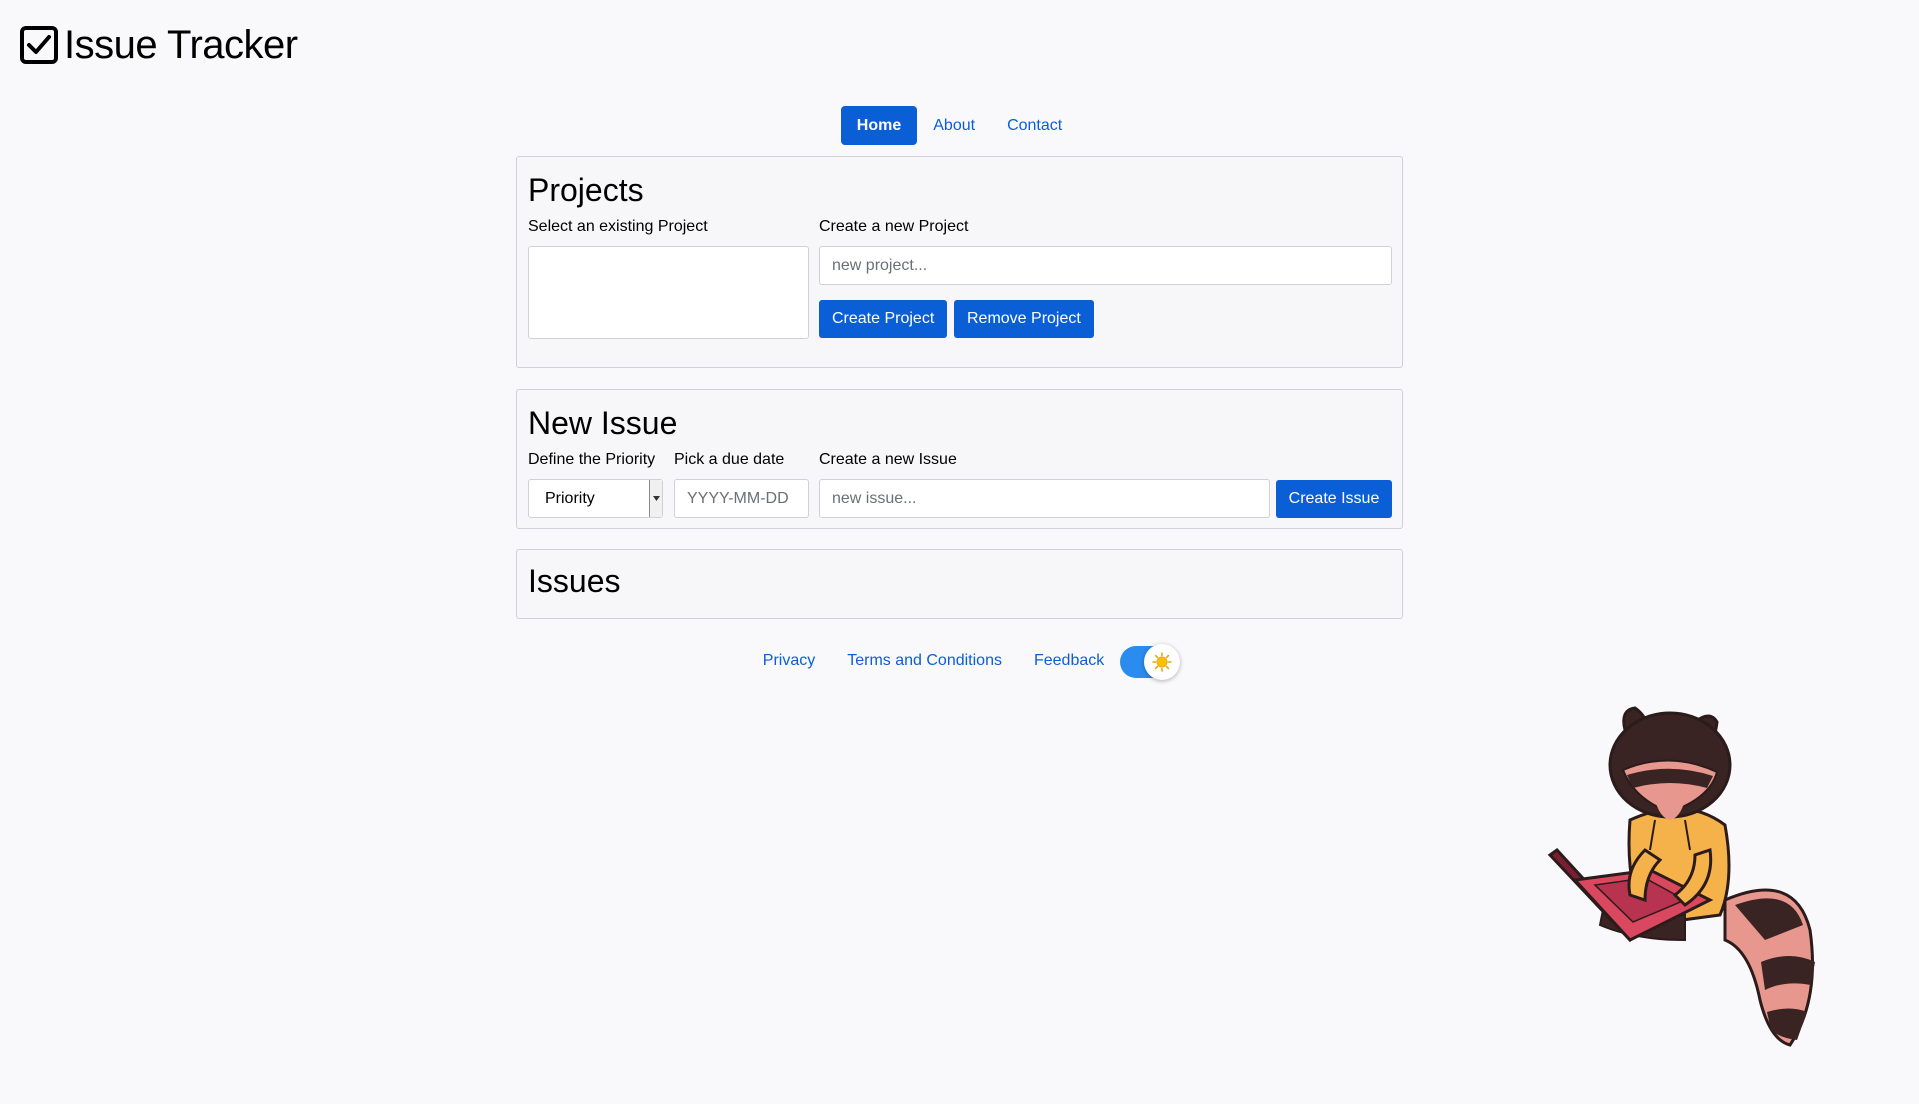  Describe the element at coordinates (789, 661) in the screenshot. I see `footer-privacy-link: Privacy` at that location.